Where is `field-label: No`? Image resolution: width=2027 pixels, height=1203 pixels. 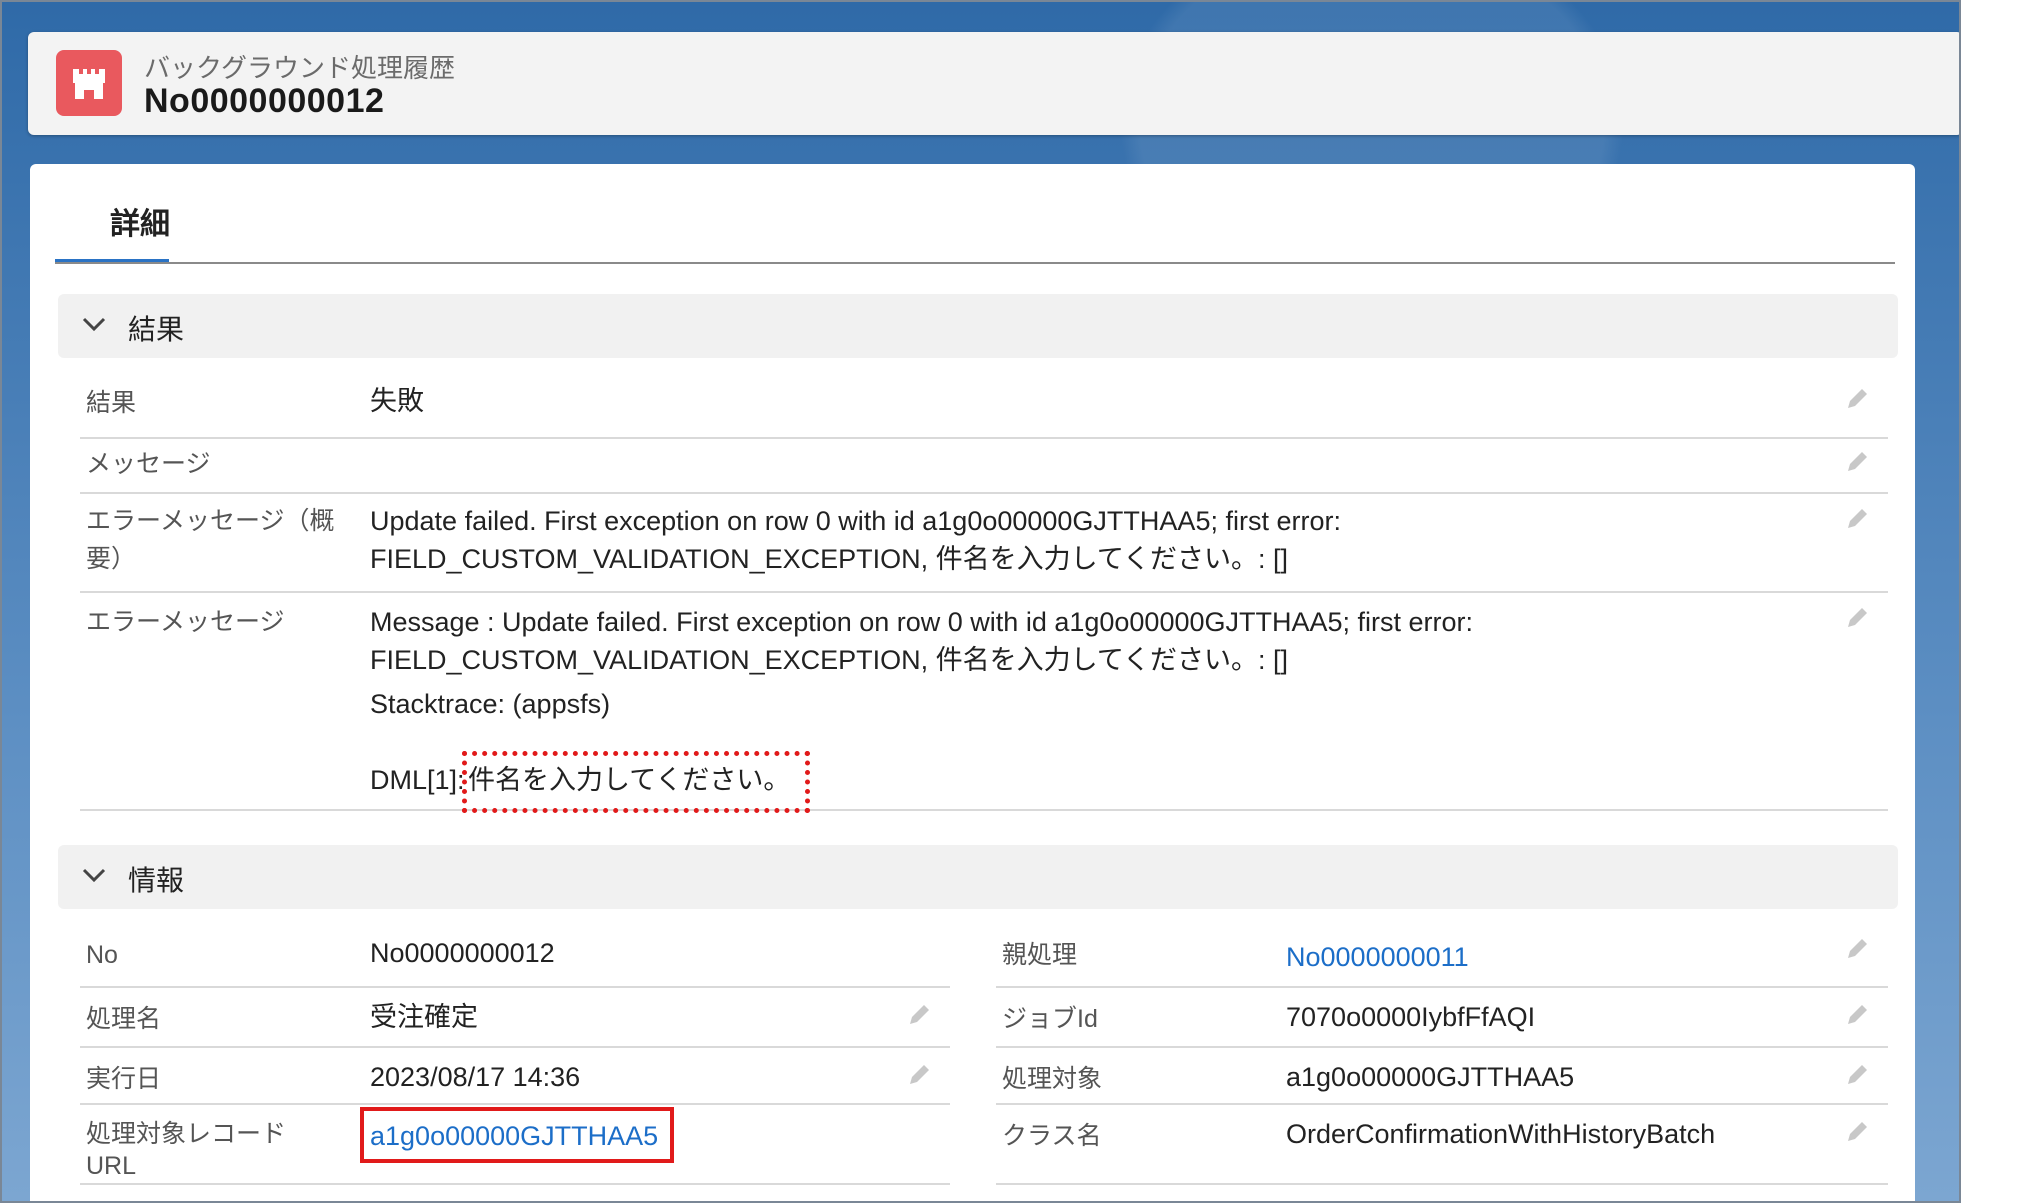 field-label: No is located at coordinates (102, 955).